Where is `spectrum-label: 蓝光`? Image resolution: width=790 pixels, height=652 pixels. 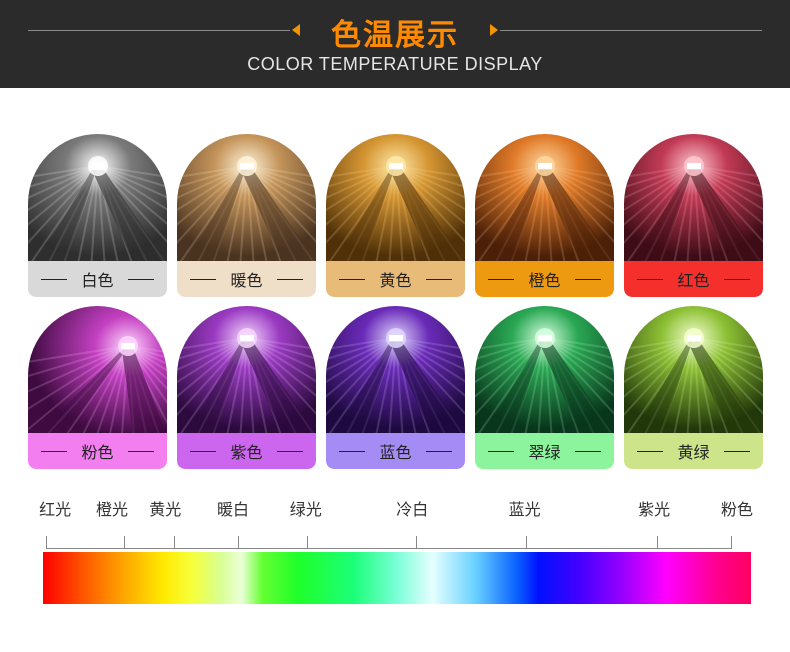
spectrum-label: 蓝光 is located at coordinates (524, 509).